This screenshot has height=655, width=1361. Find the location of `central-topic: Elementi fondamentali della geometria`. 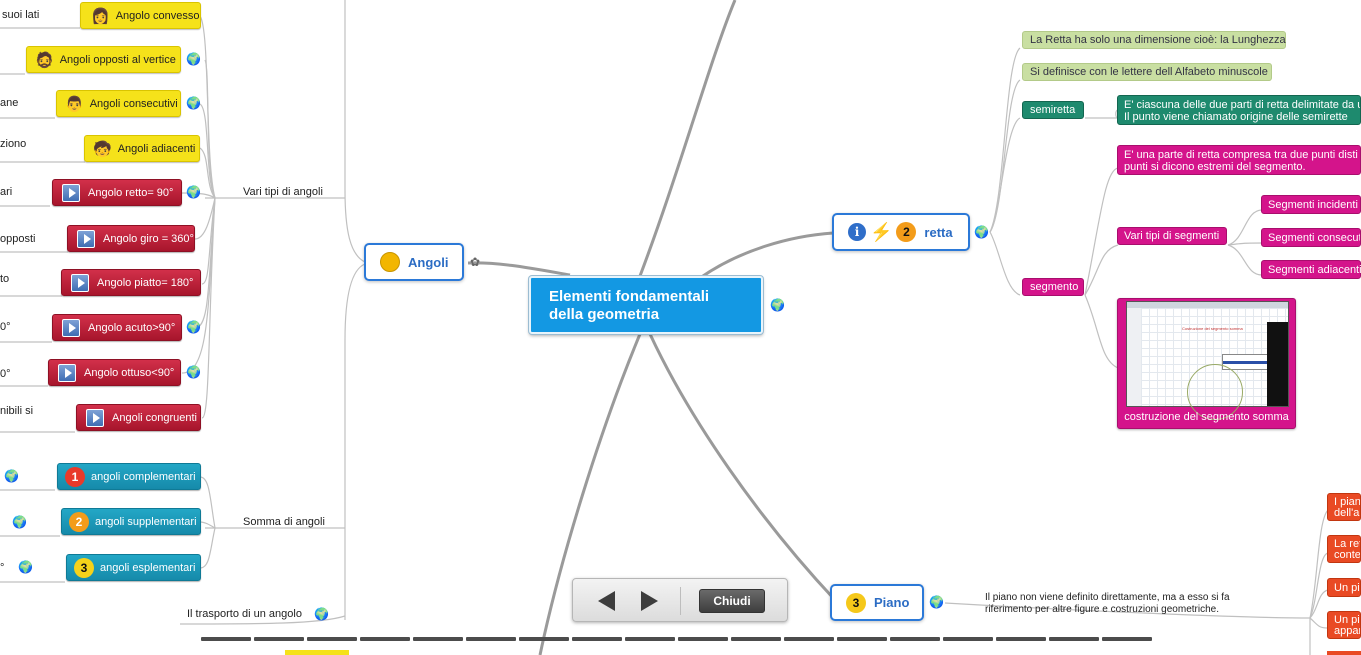

central-topic: Elementi fondamentali della geometria is located at coordinates (646, 305).